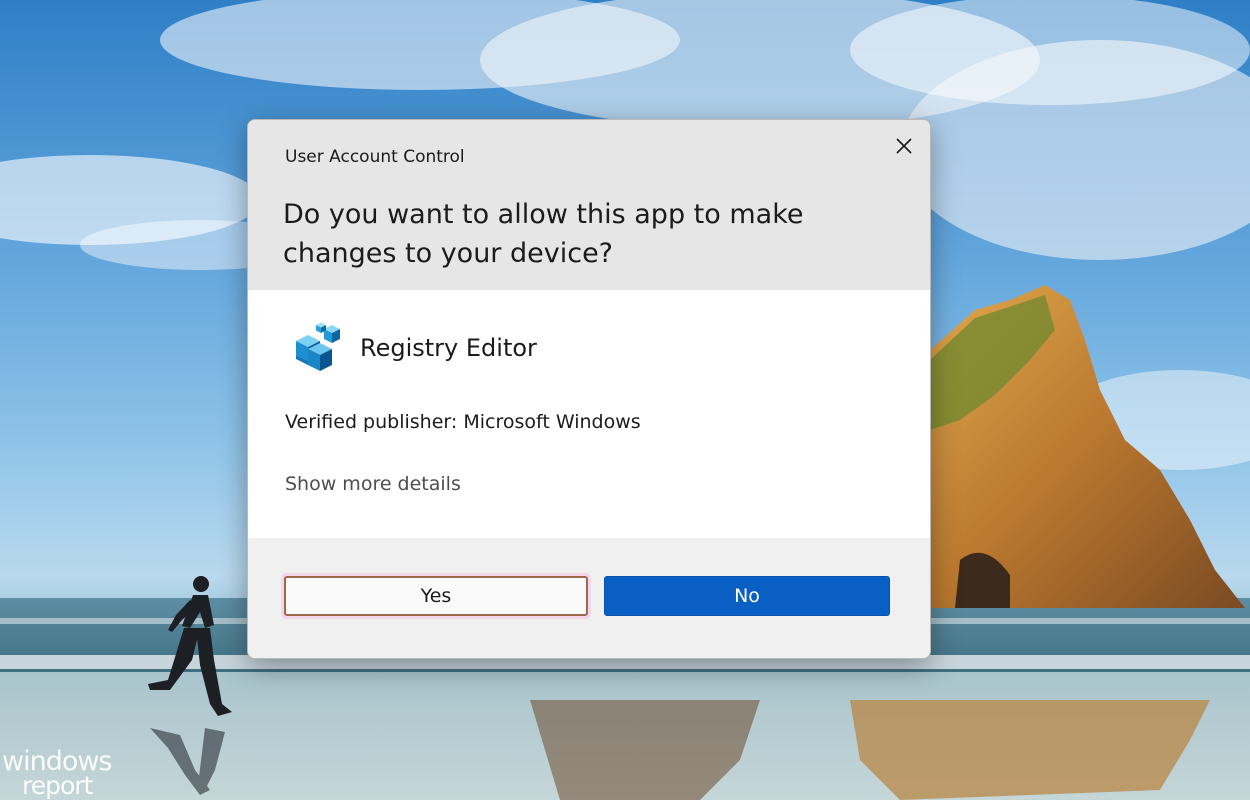 The height and width of the screenshot is (800, 1250). I want to click on close-icon, so click(904, 146).